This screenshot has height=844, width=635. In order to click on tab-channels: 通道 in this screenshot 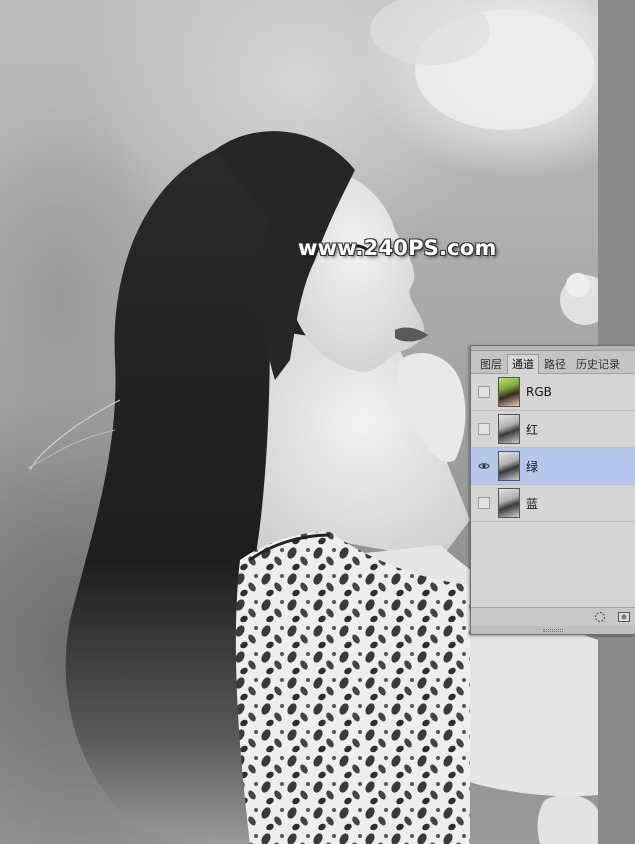, I will do `click(523, 364)`.